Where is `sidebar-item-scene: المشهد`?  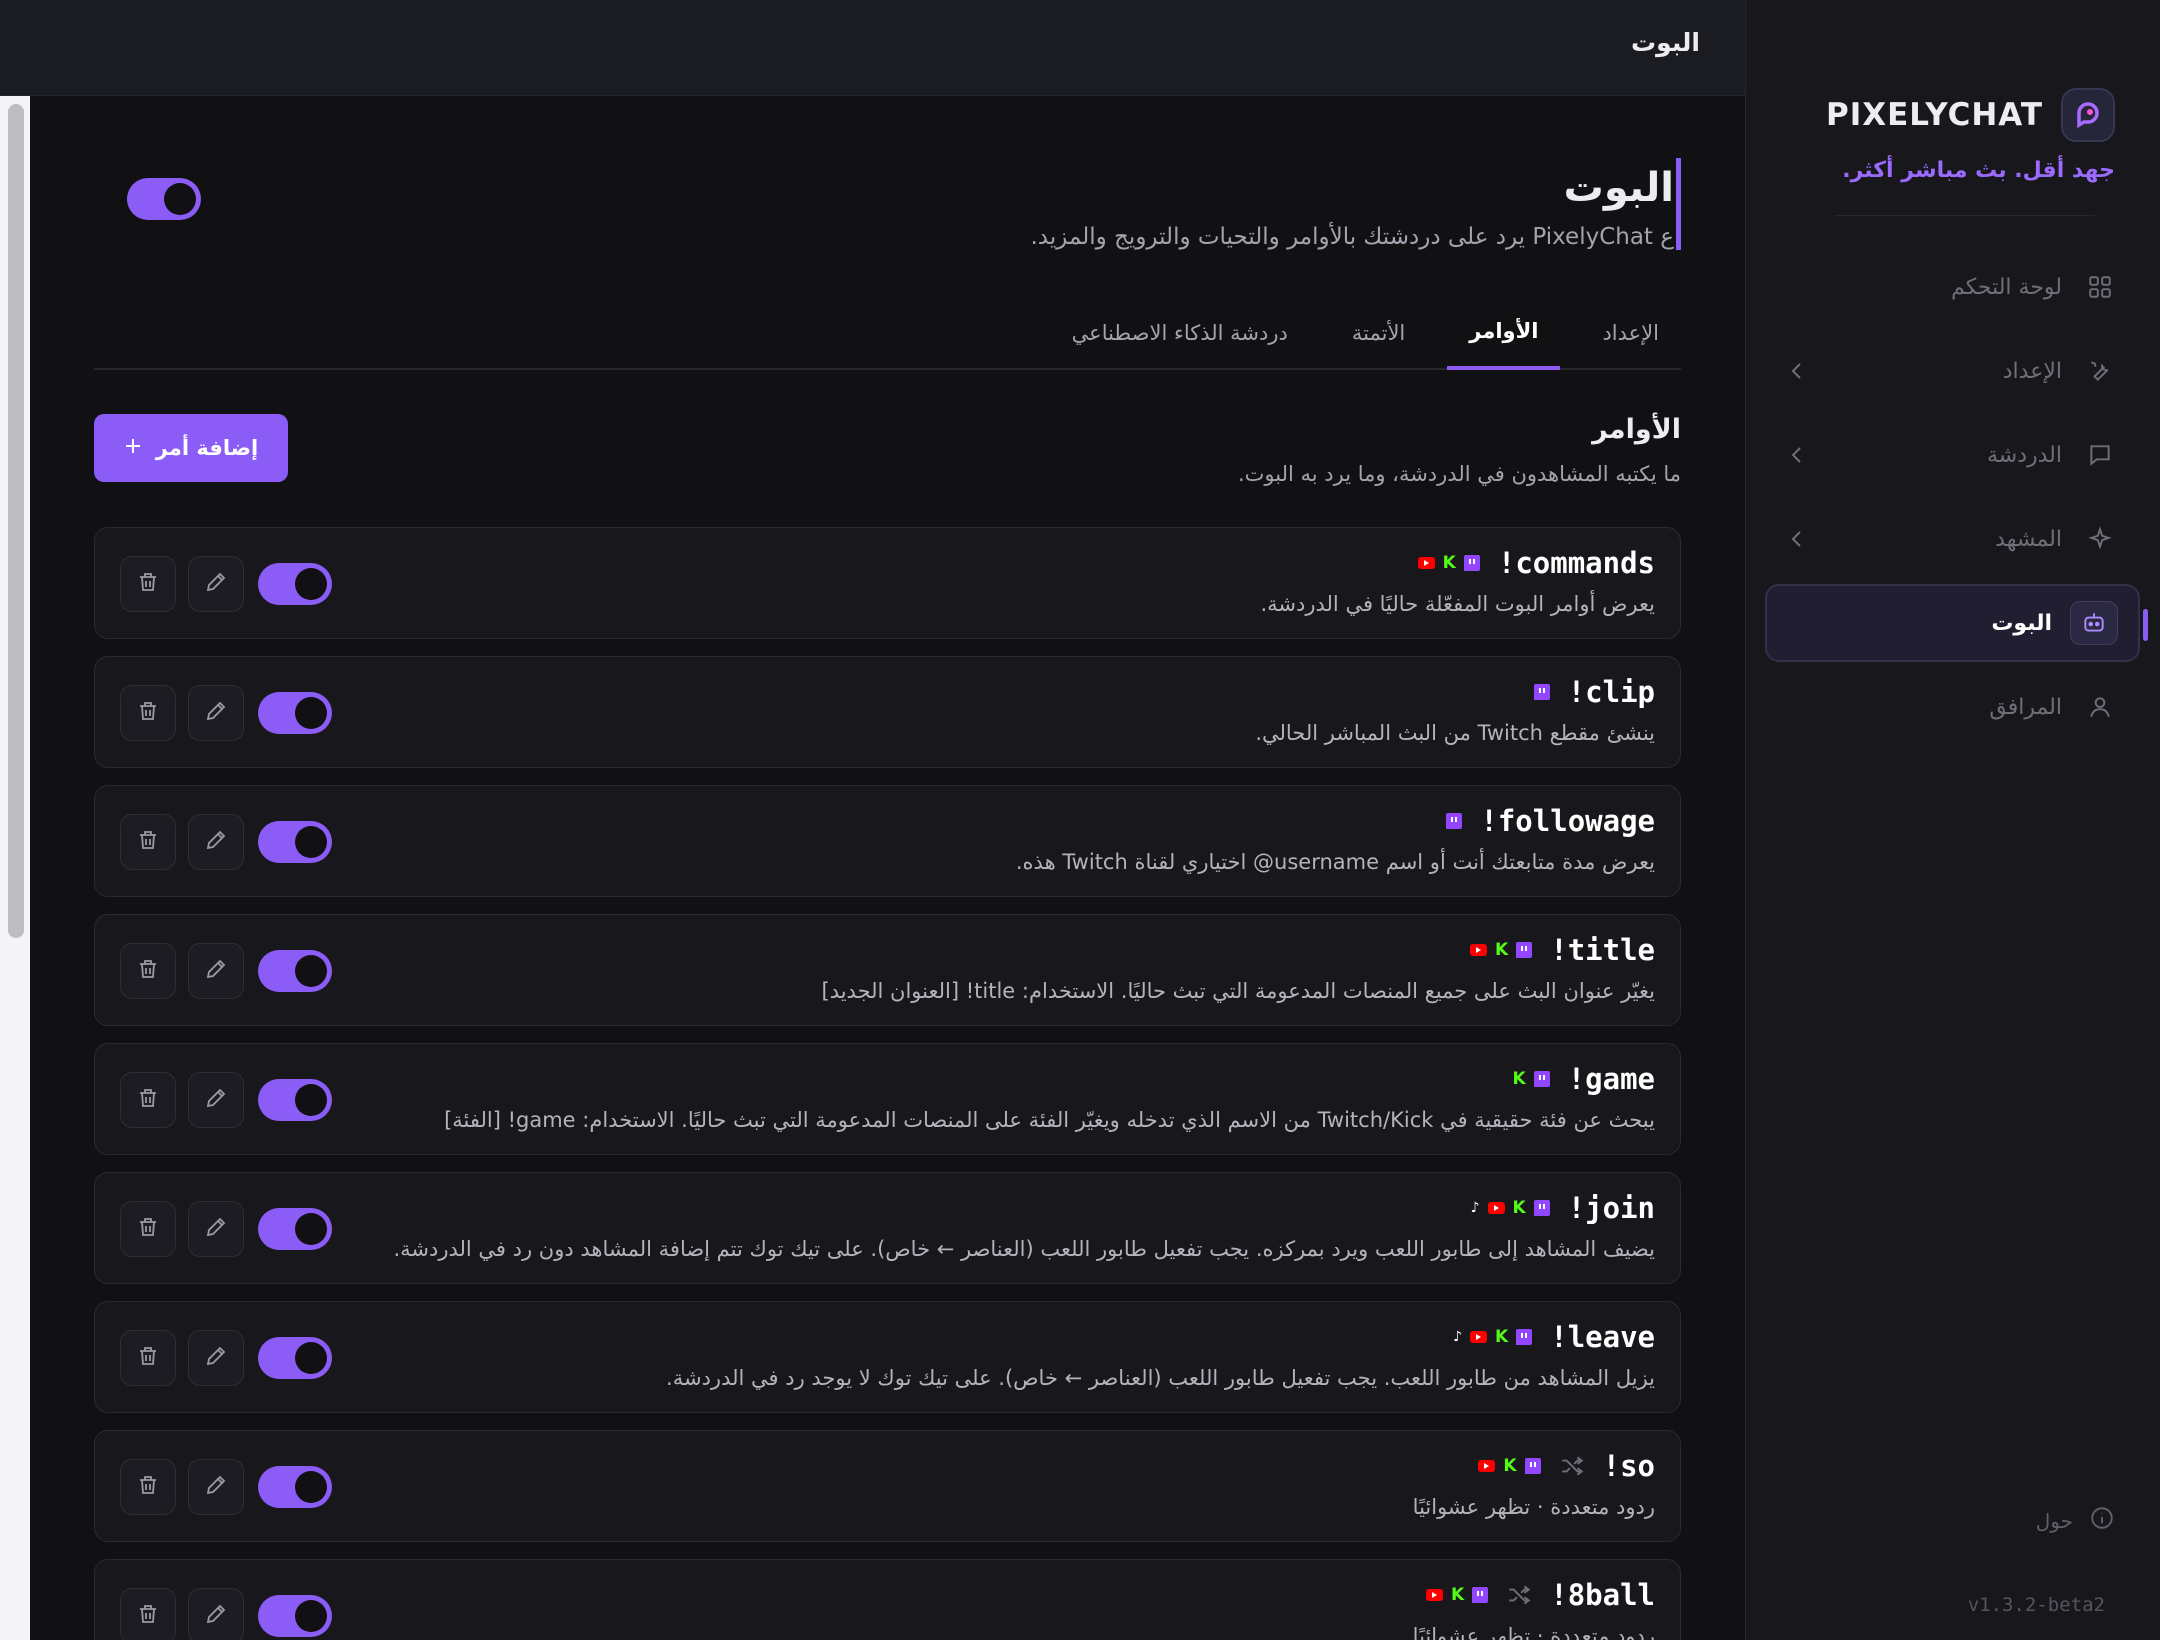
sidebar-item-scene: المشهد is located at coordinates (1952, 539).